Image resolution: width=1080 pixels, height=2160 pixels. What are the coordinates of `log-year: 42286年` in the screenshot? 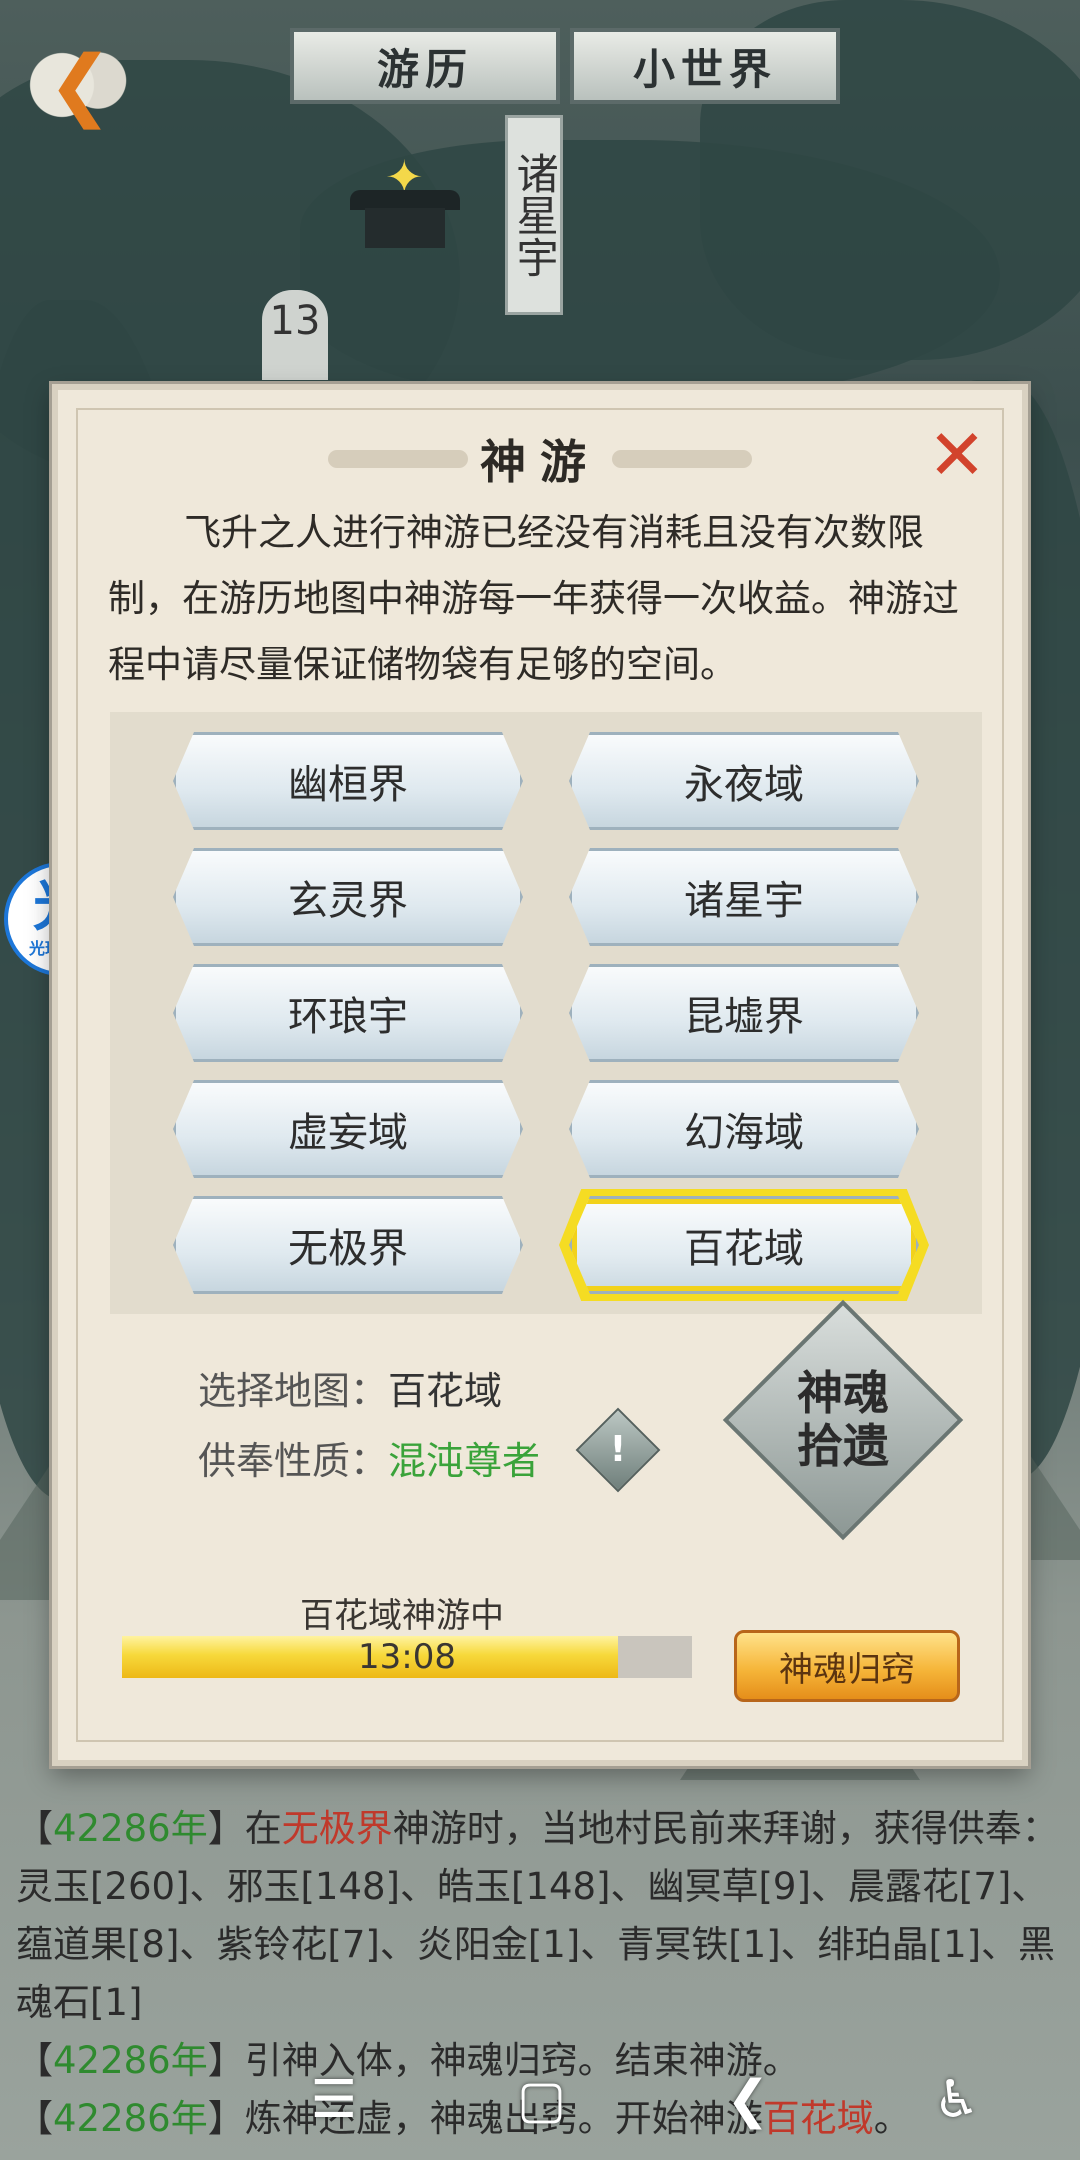 It's located at (130, 1828).